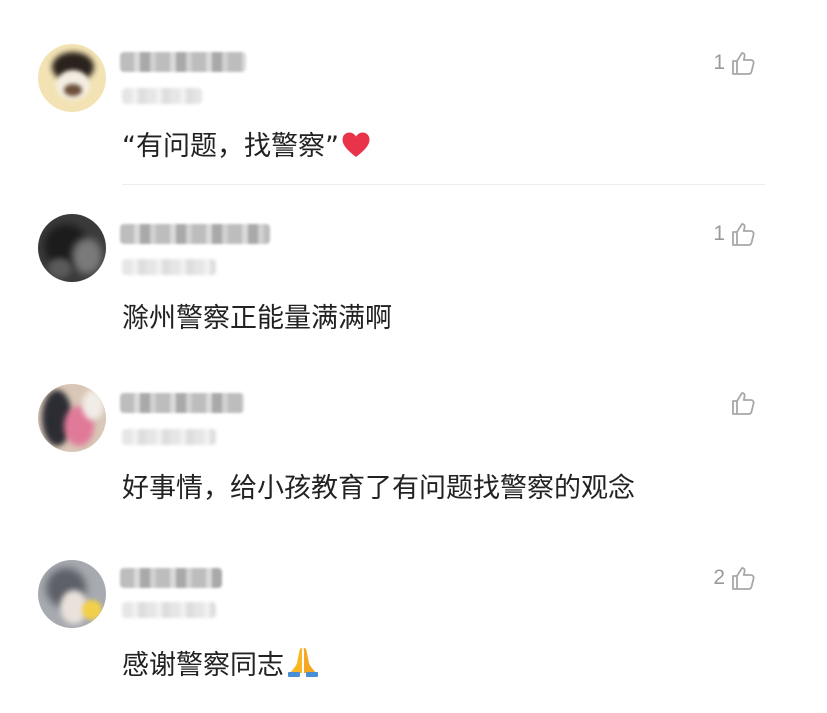 The width and height of the screenshot is (827, 713). What do you see at coordinates (443, 184) in the screenshot?
I see `divider` at bounding box center [443, 184].